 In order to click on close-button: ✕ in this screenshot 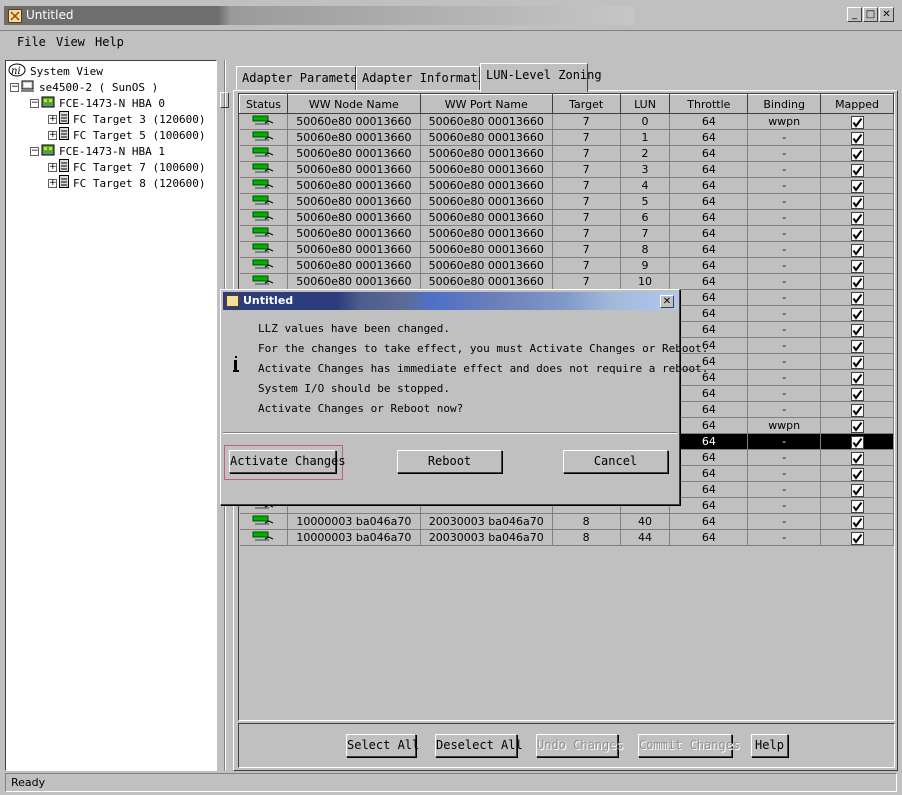, I will do `click(886, 14)`.